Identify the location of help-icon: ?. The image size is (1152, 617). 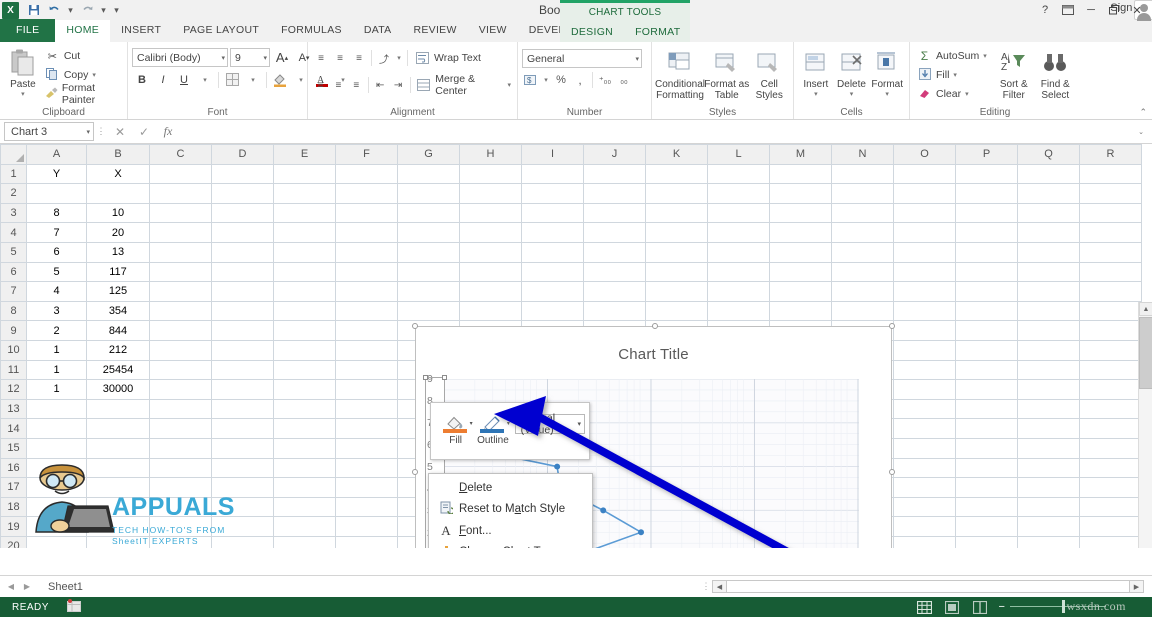
(1045, 10).